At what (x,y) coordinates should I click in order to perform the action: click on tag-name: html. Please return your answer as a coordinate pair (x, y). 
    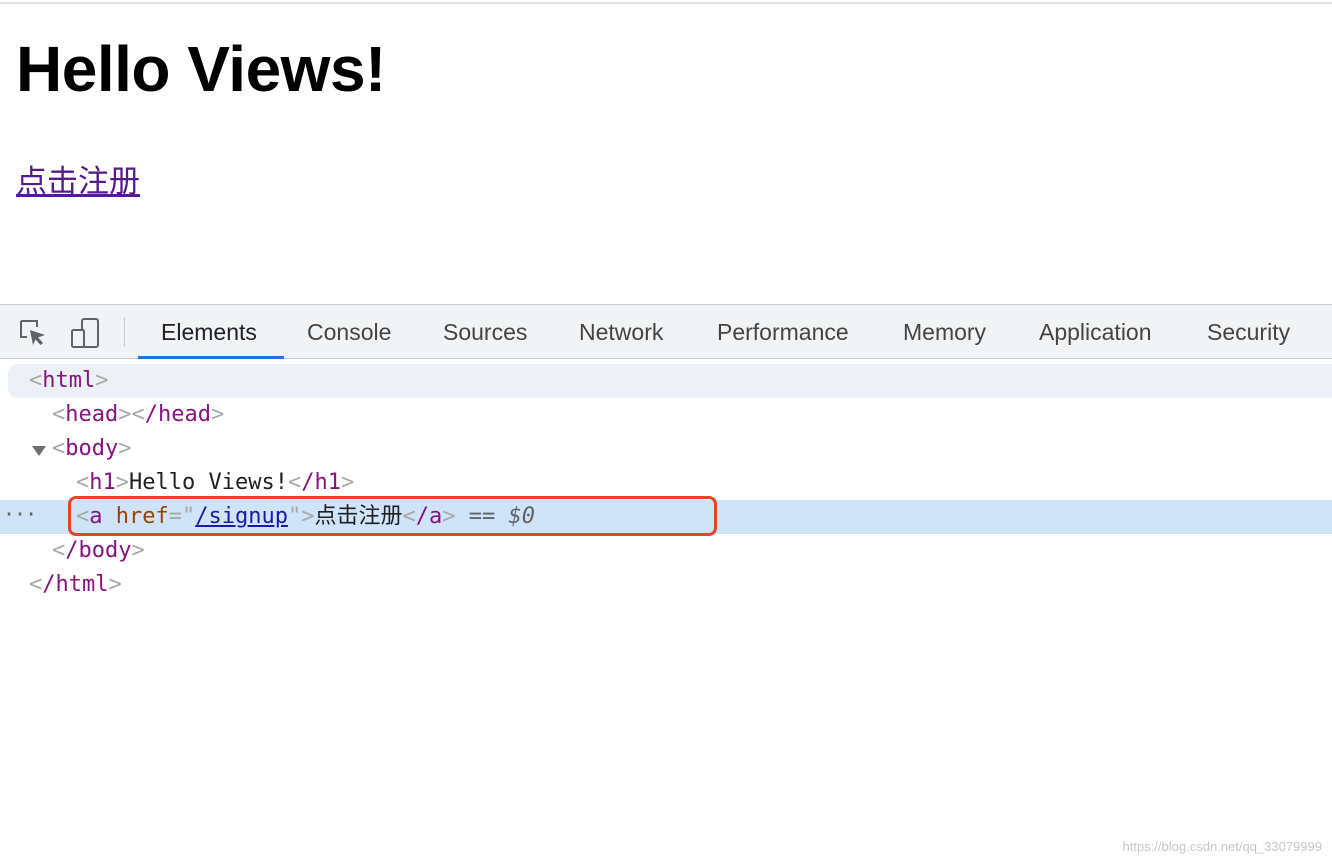
    Looking at the image, I should click on (69, 380).